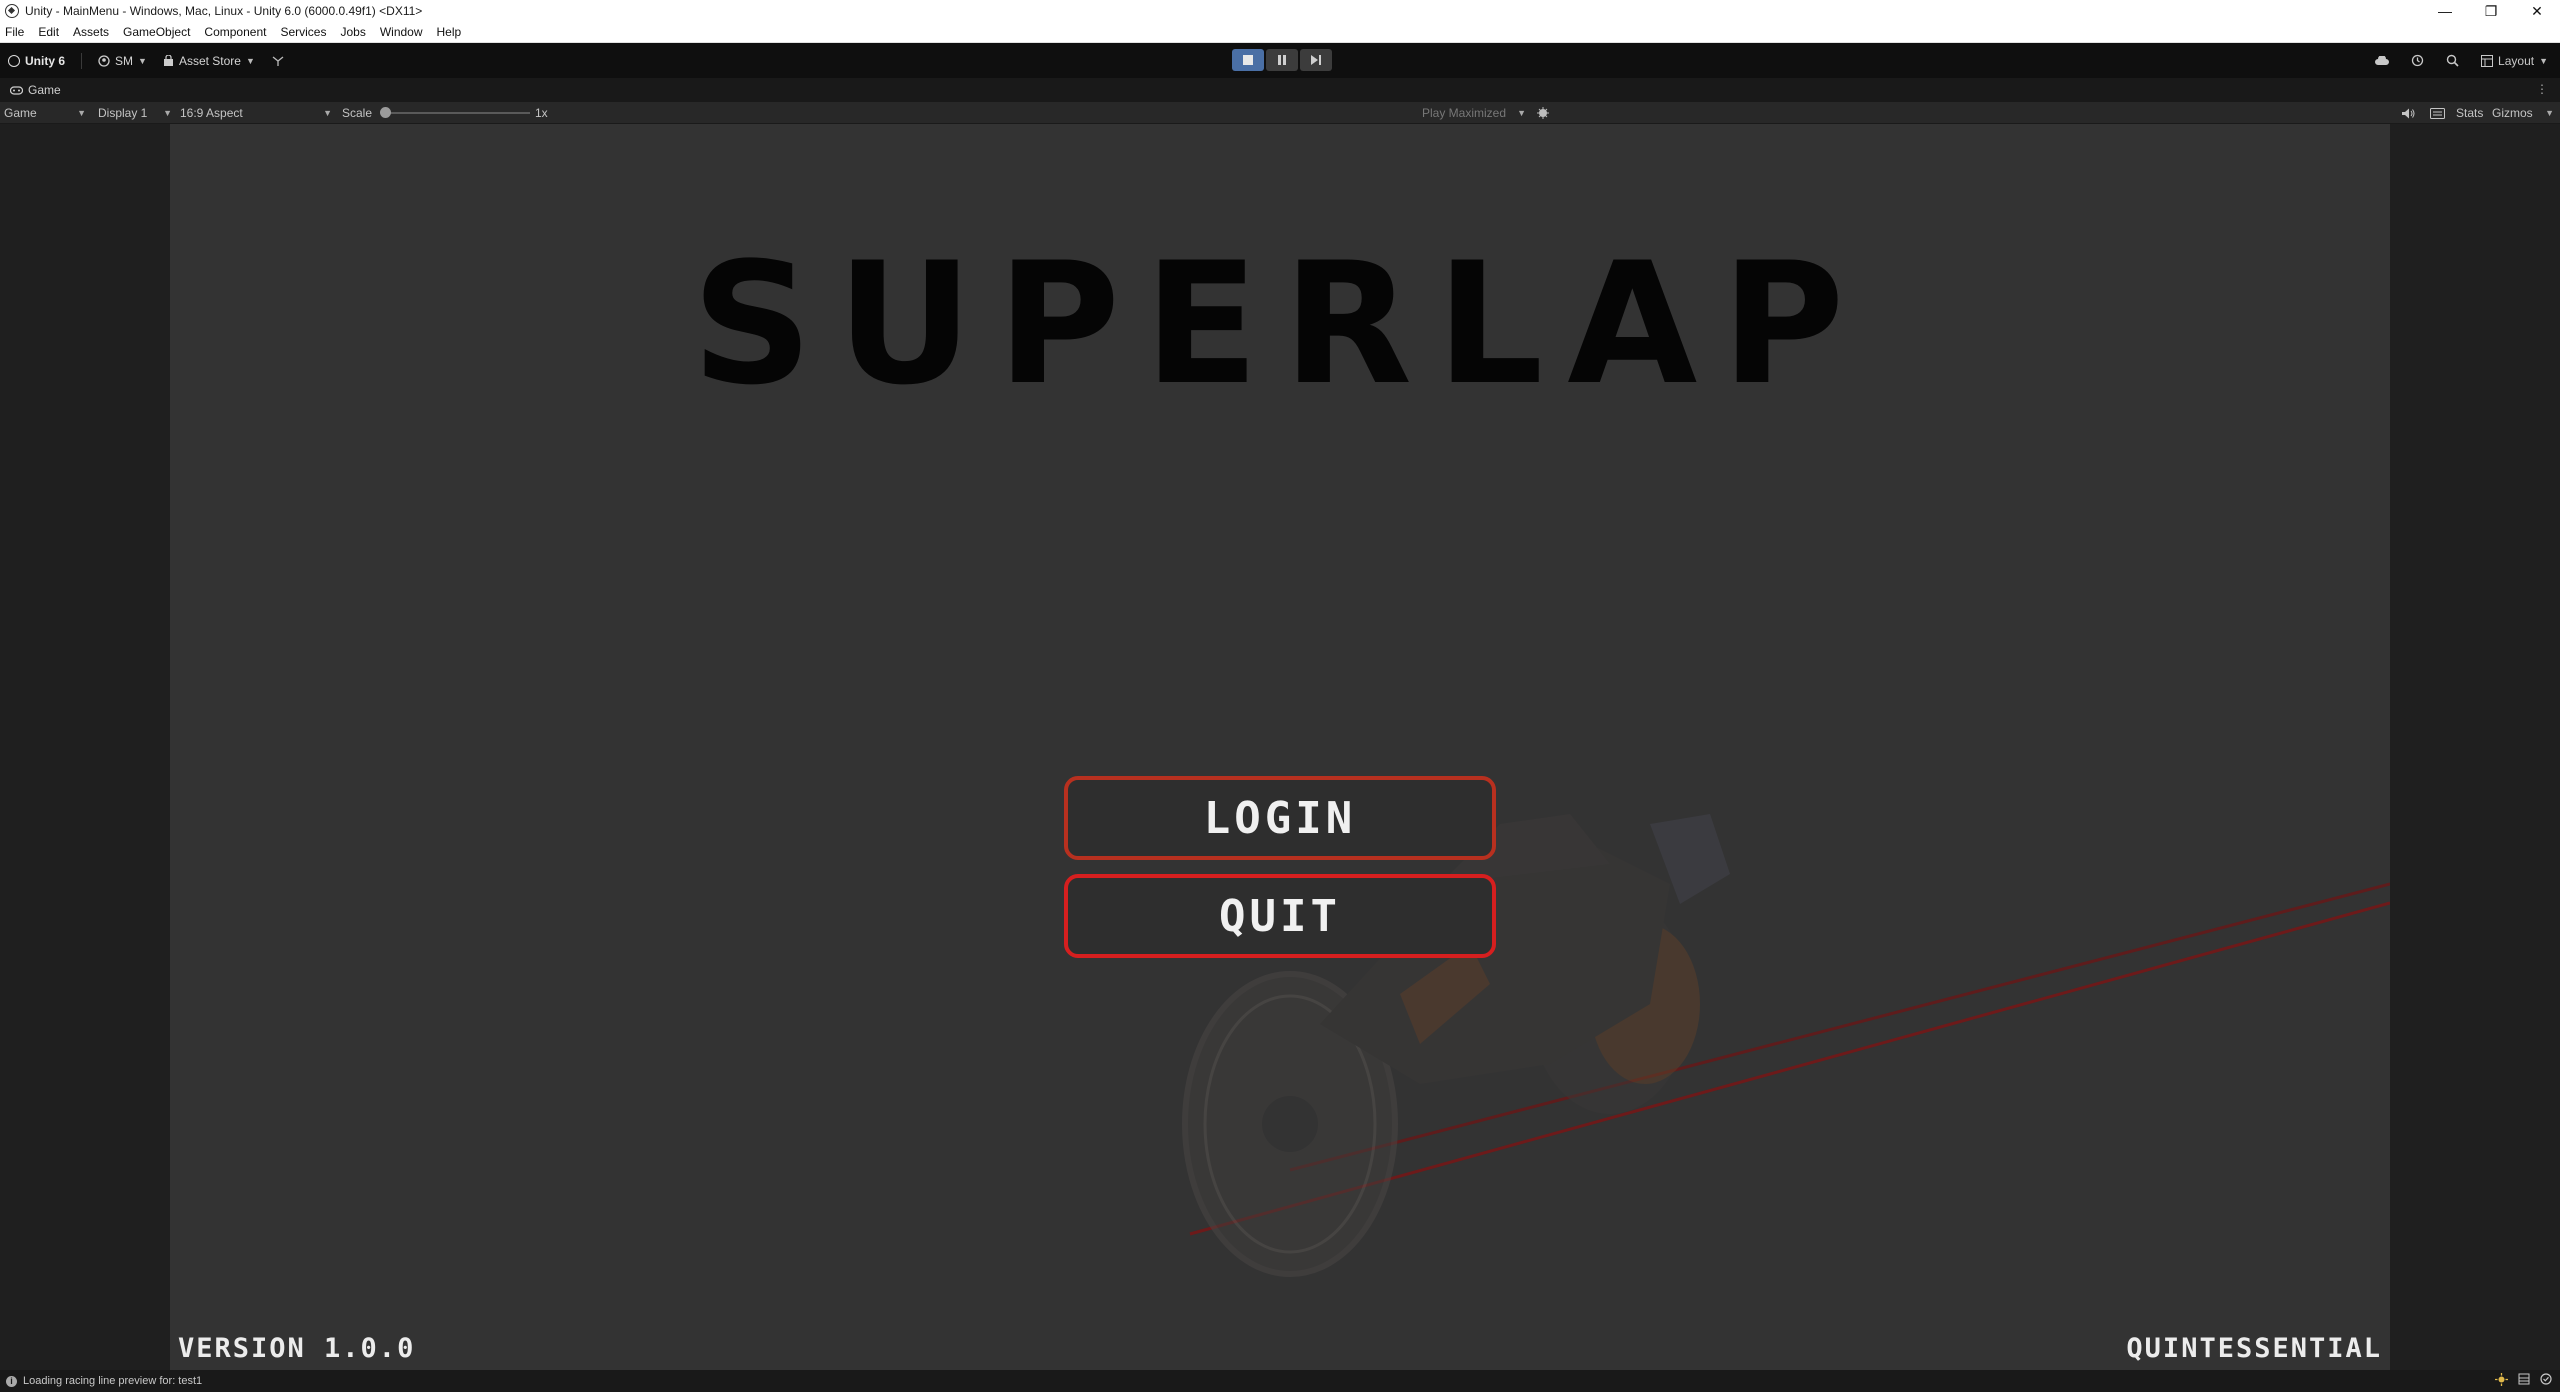 This screenshot has width=2560, height=1392. What do you see at coordinates (297, 1348) in the screenshot?
I see `version-text: VERSION 1.0.0` at bounding box center [297, 1348].